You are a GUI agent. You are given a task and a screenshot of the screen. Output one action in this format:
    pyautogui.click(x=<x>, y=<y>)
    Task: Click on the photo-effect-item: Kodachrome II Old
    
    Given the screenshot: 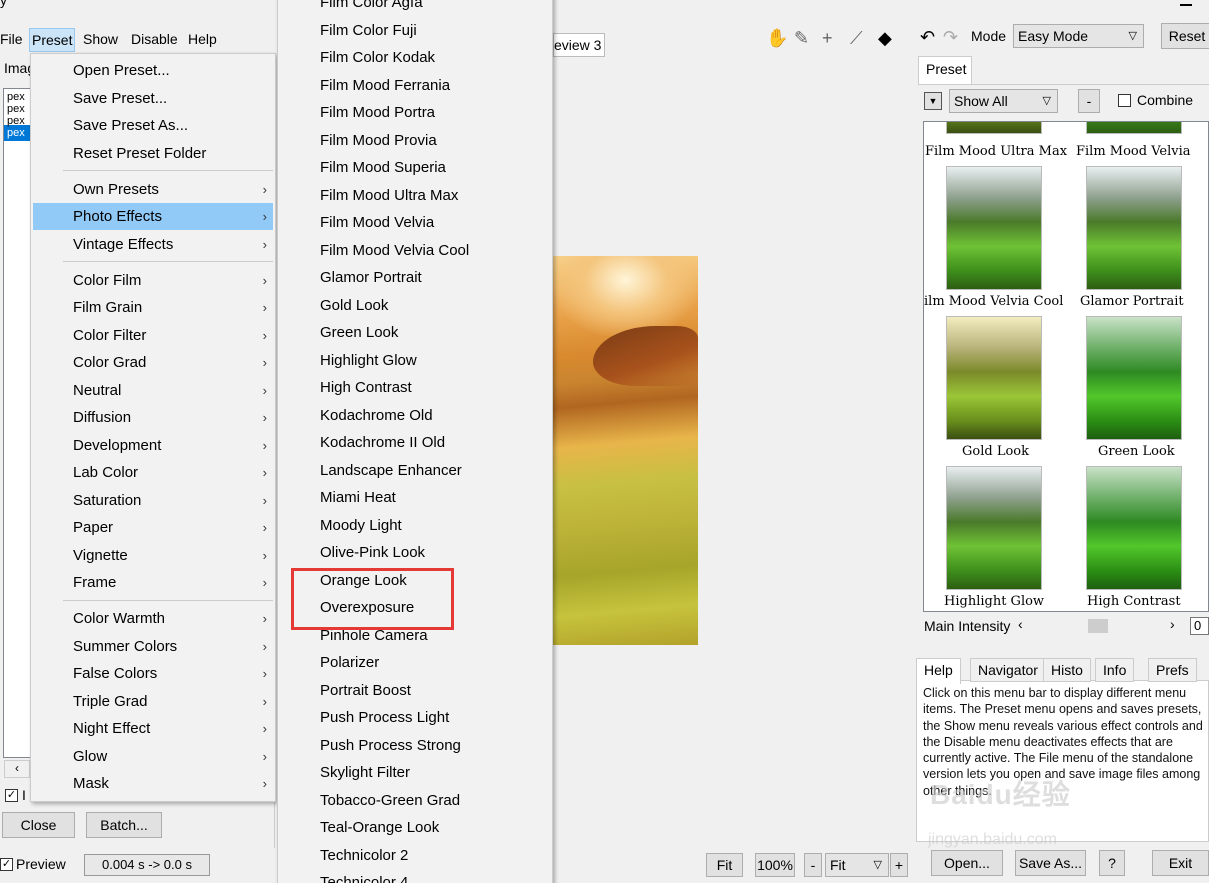 What is the action you would take?
    pyautogui.click(x=415, y=442)
    